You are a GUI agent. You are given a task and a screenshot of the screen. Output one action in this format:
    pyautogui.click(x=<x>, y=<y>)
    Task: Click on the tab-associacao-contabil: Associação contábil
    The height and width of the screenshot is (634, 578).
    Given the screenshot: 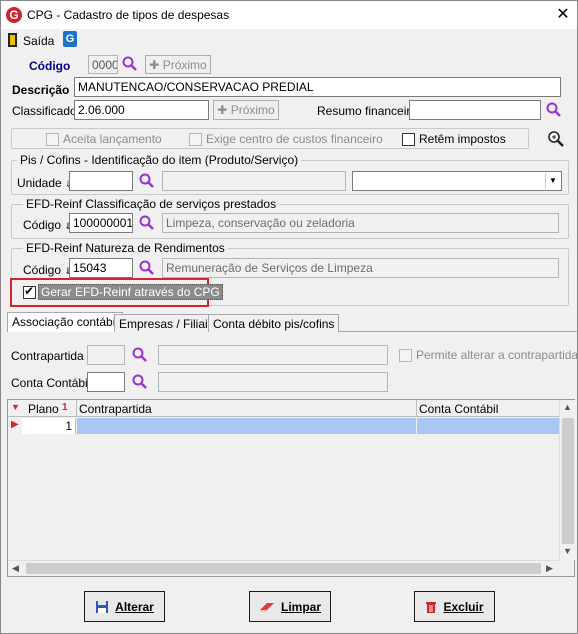 What is the action you would take?
    pyautogui.click(x=65, y=322)
    